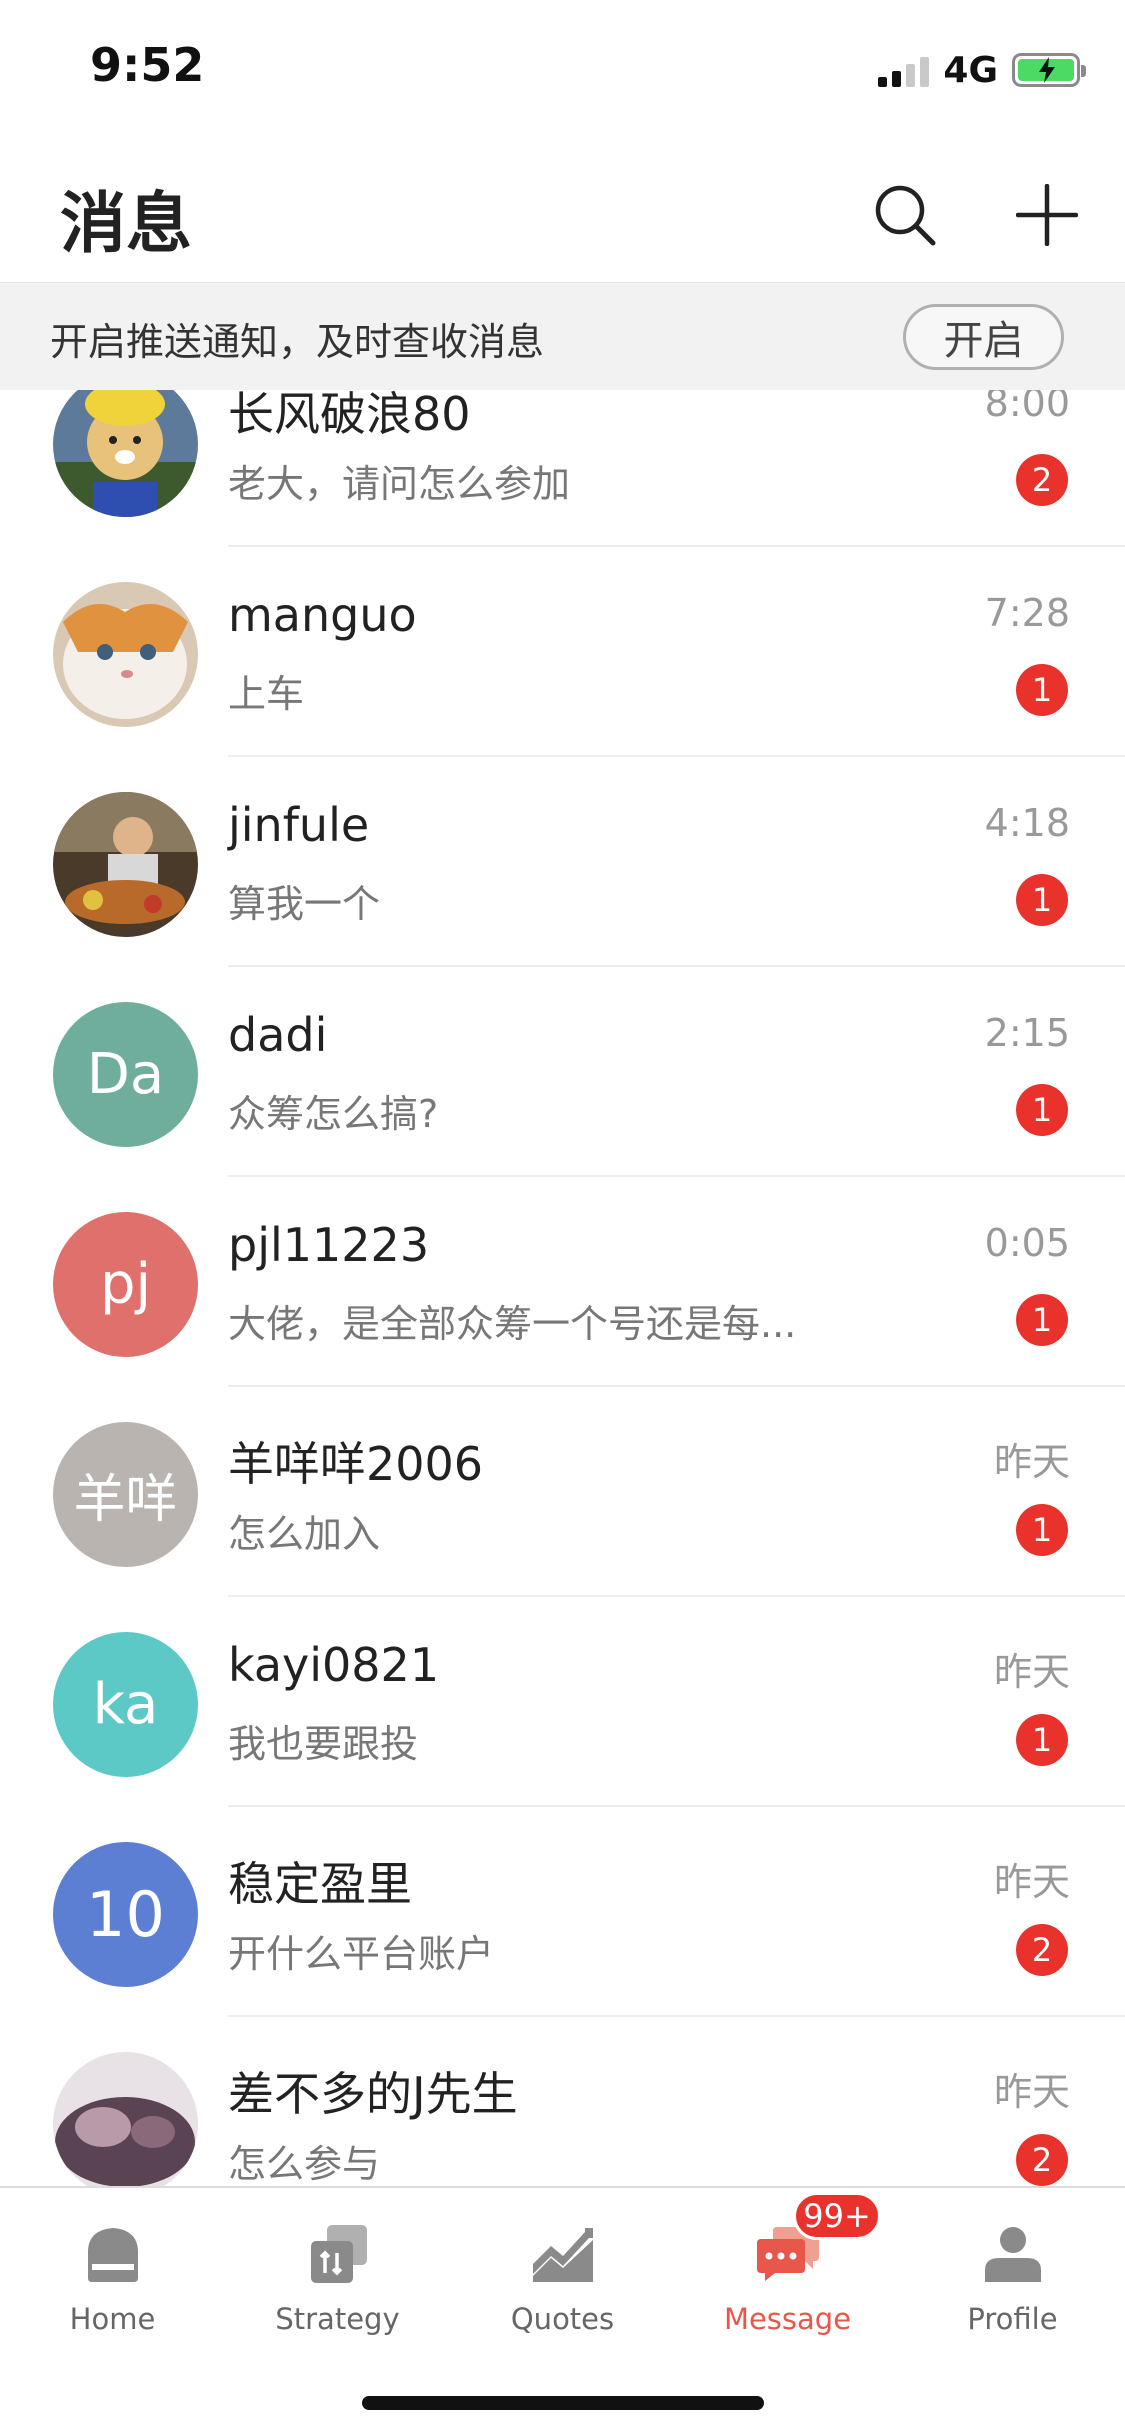  Describe the element at coordinates (1027, 407) in the screenshot. I see `conversation-time: 8:00` at that location.